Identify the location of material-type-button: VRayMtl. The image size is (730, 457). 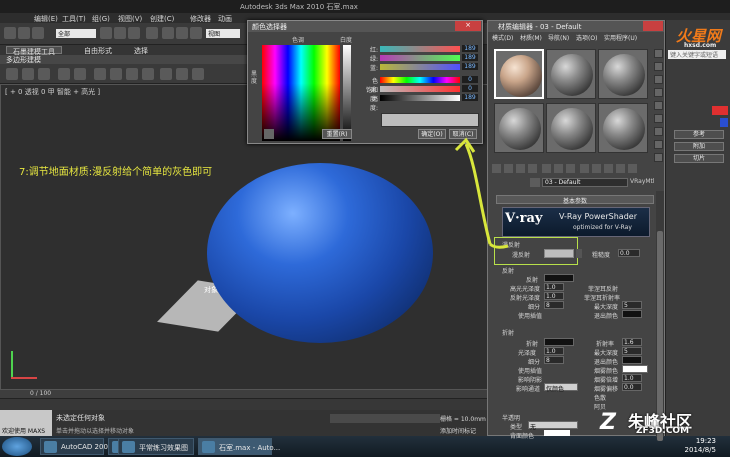
(645, 182).